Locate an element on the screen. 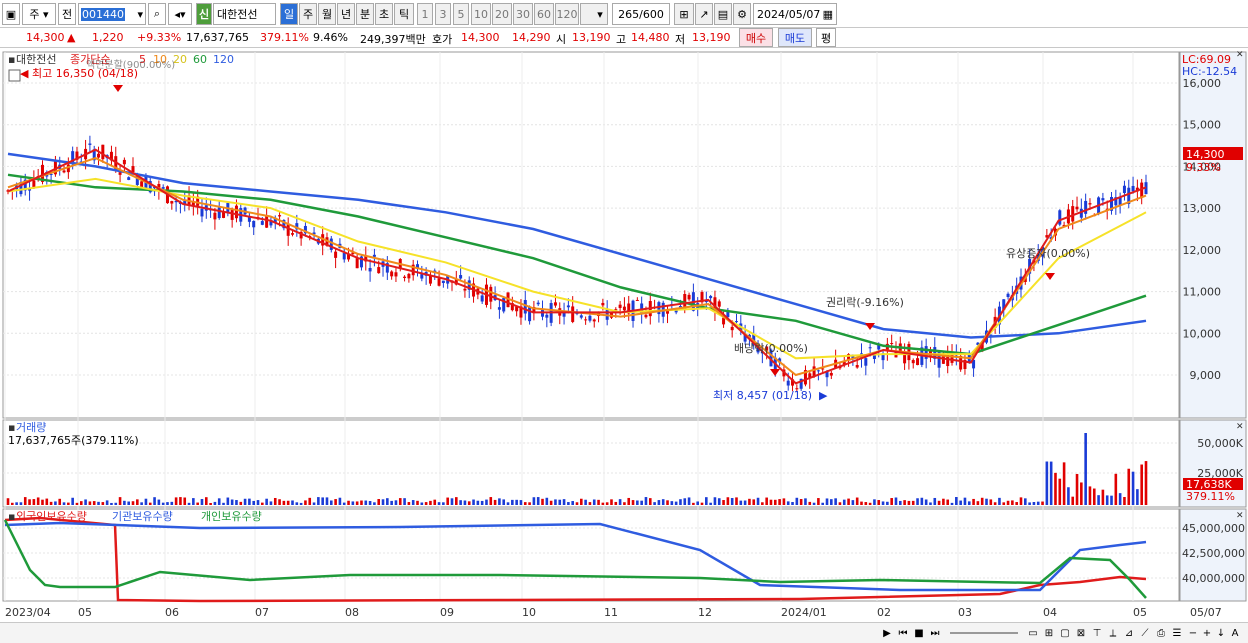  holdings-close-icon: ✕ is located at coordinates (1240, 516).